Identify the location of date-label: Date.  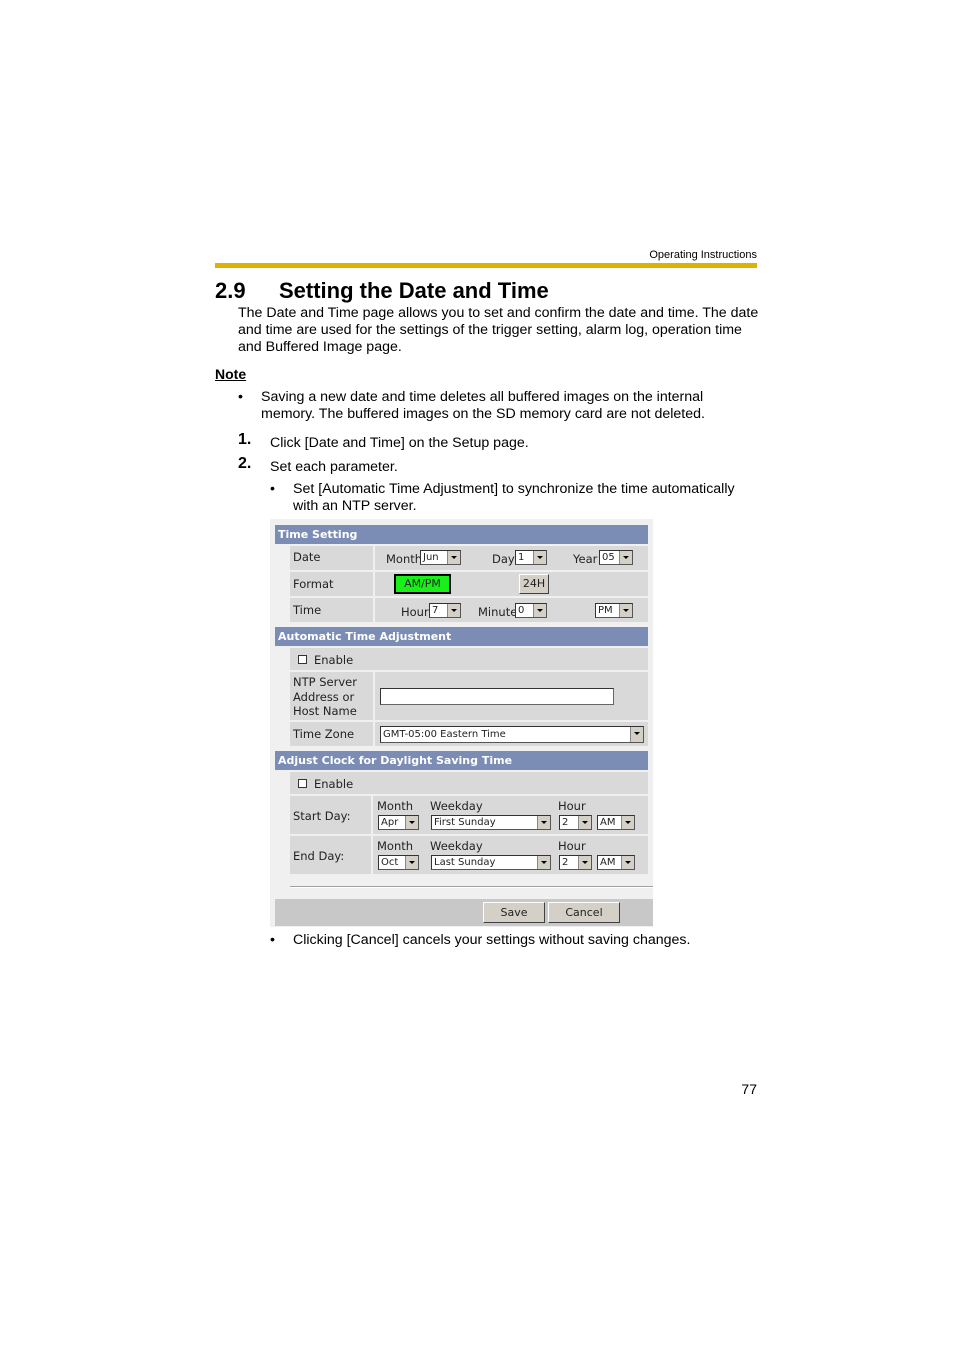
(307, 557).